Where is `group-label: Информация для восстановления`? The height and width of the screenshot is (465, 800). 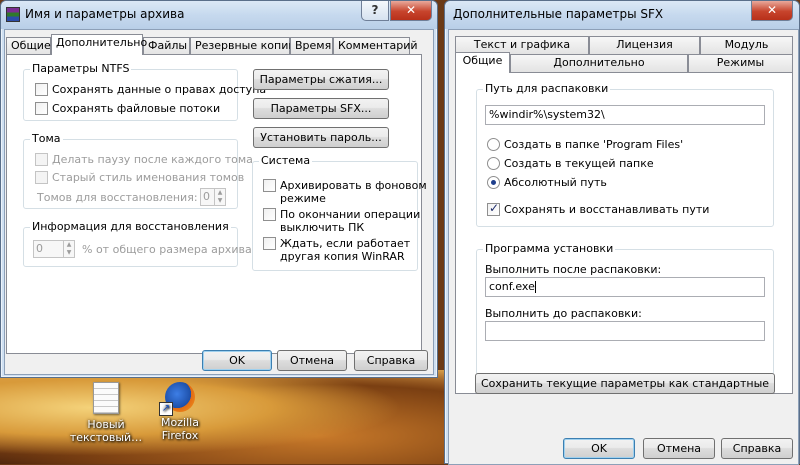
group-label: Информация для восстановления is located at coordinates (130, 227).